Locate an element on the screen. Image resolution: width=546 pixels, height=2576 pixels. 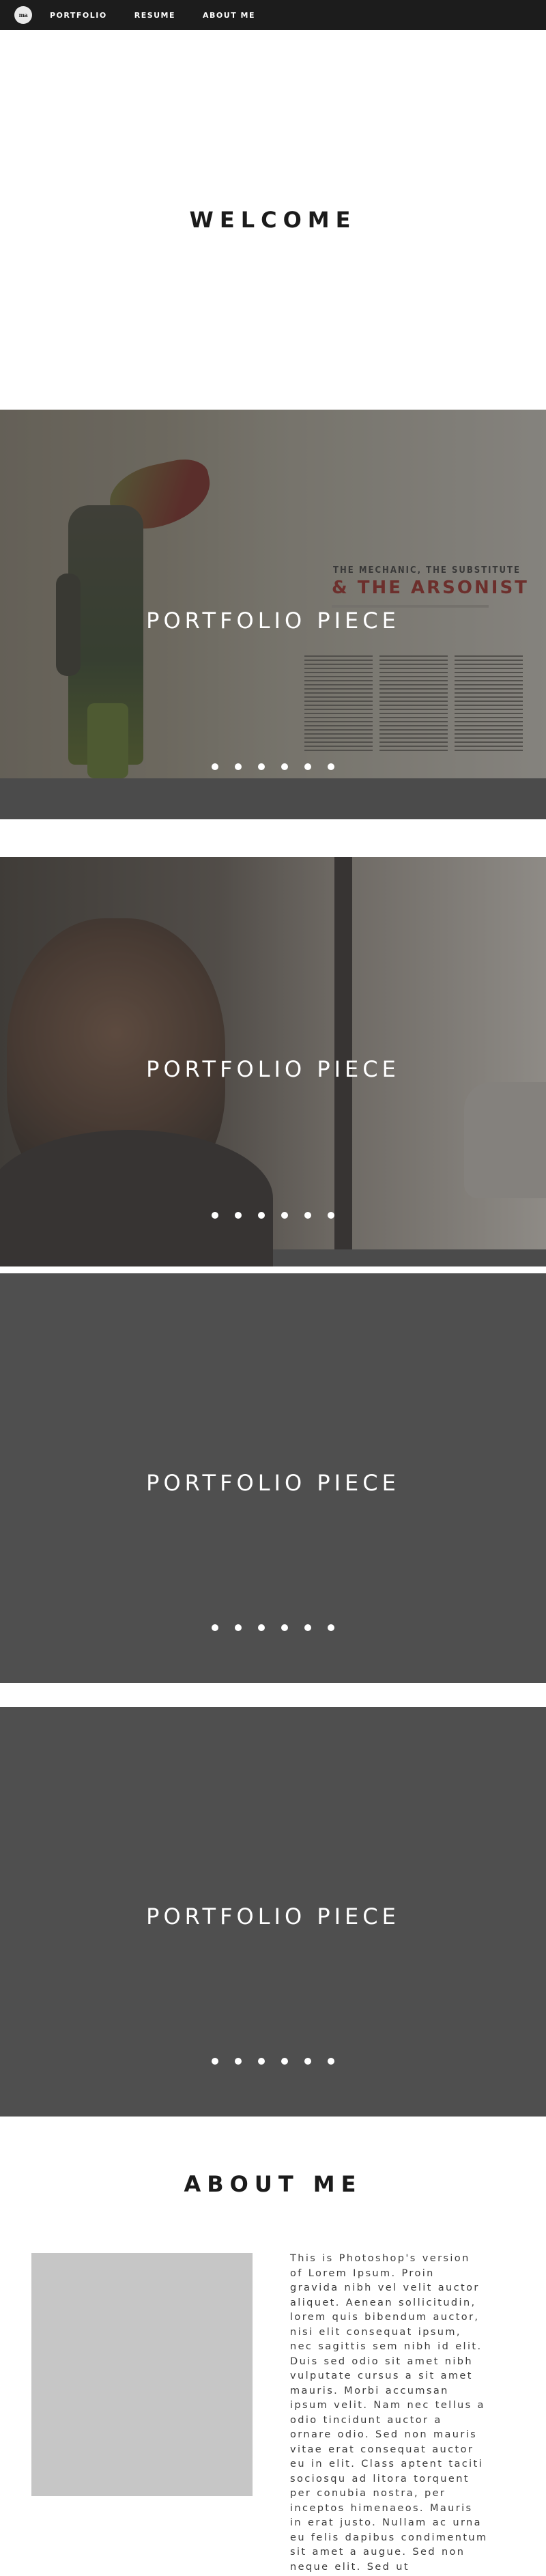
top-navbar: ma PORTFOLIO RESUME ABOUT ME is located at coordinates (273, 15).